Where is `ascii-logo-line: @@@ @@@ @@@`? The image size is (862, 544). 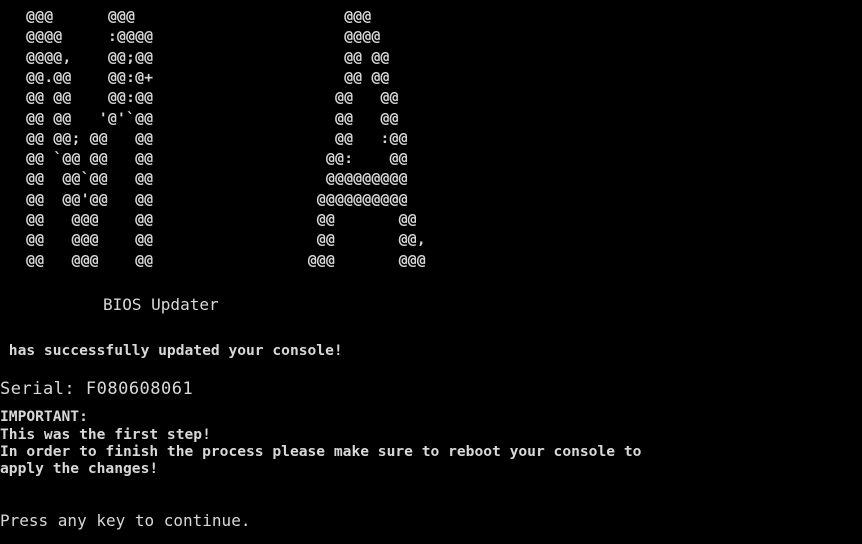 ascii-logo-line: @@@ @@@ @@@ is located at coordinates (190, 16).